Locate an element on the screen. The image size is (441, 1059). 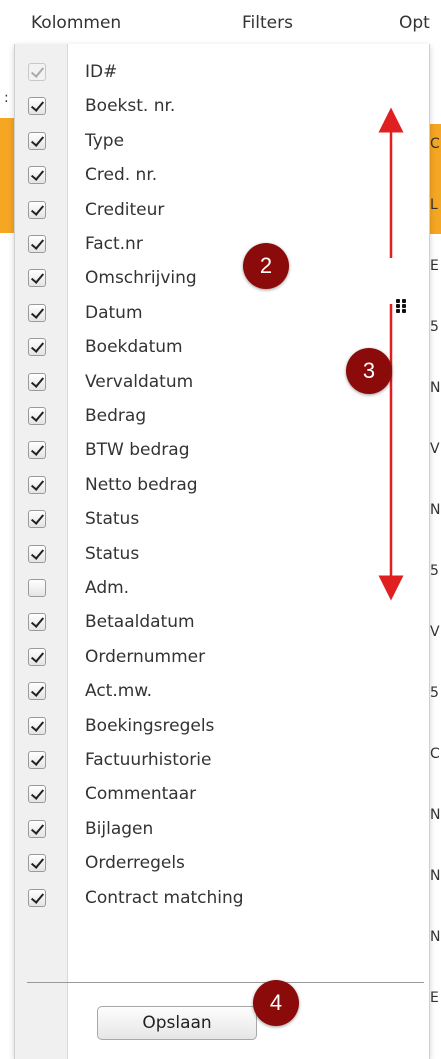
annotation-badge-2: 2 is located at coordinates (266, 266).